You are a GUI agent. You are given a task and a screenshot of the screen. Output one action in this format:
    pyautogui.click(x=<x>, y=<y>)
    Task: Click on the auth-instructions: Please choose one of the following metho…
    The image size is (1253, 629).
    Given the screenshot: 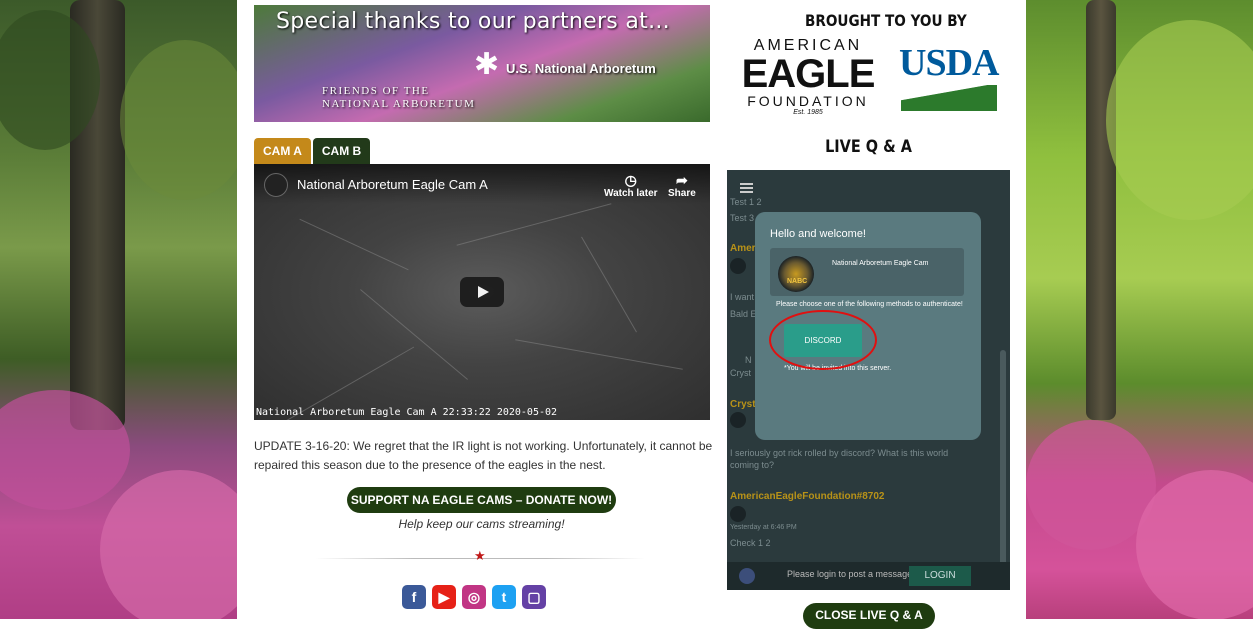 What is the action you would take?
    pyautogui.click(x=869, y=304)
    